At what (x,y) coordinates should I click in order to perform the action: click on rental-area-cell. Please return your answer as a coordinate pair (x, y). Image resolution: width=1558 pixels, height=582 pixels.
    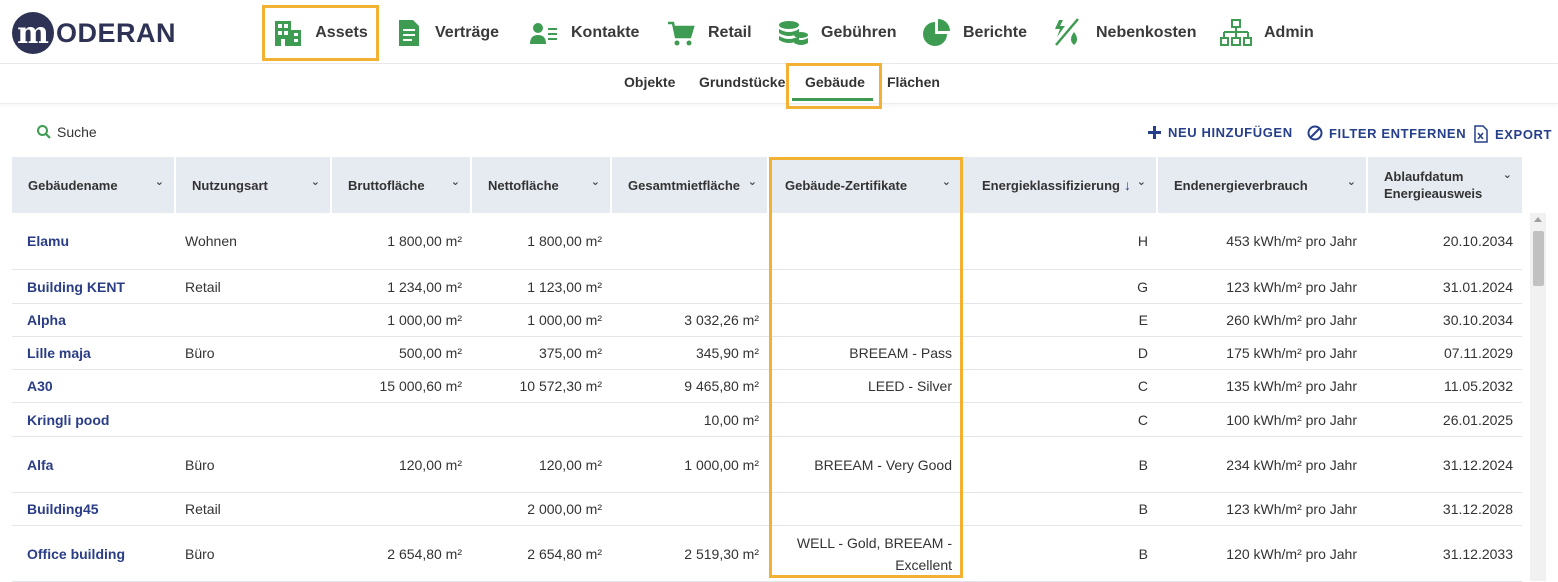
    Looking at the image, I should click on (685, 286).